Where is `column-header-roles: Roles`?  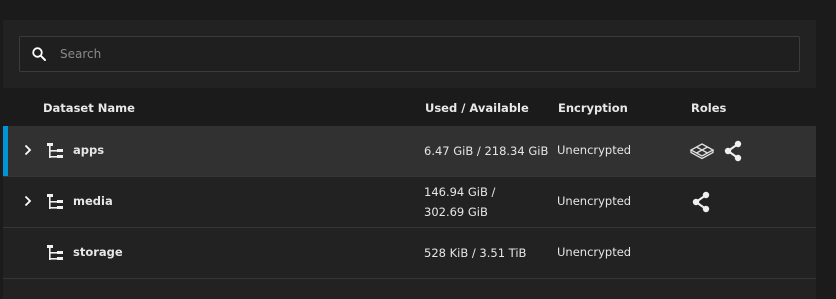 column-header-roles: Roles is located at coordinates (709, 108).